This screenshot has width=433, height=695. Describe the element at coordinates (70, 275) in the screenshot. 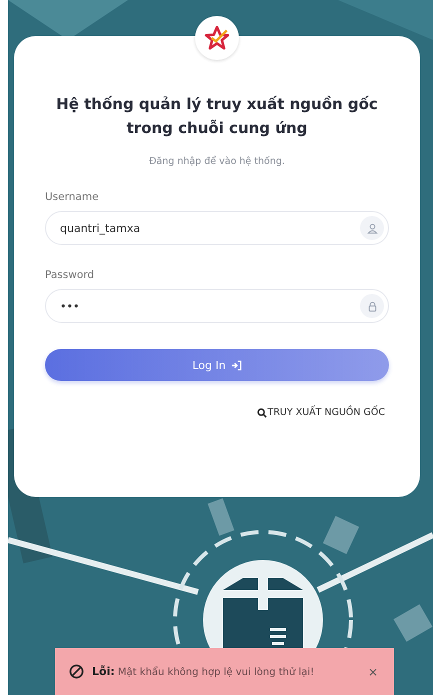

I see `field-label: Password` at that location.